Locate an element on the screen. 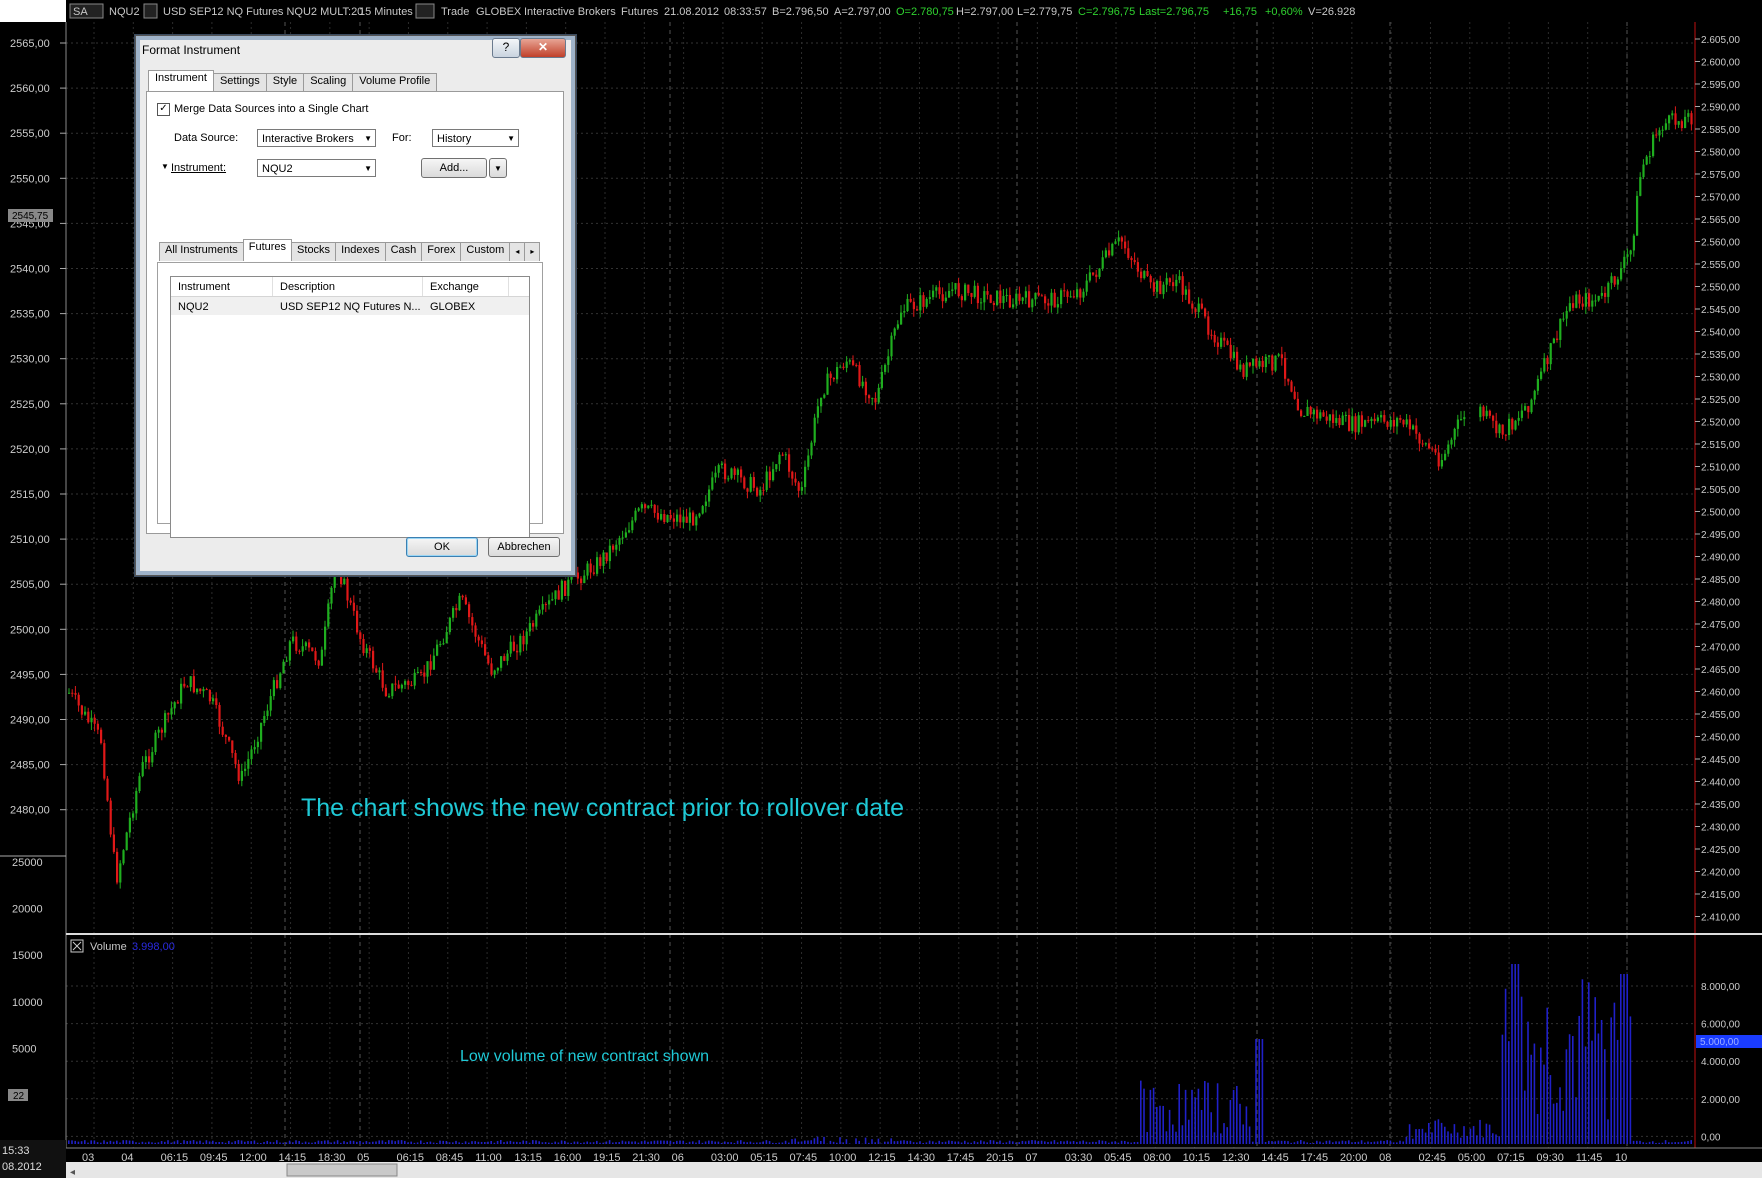  left-price-tick: 2535,00 is located at coordinates (30, 315).